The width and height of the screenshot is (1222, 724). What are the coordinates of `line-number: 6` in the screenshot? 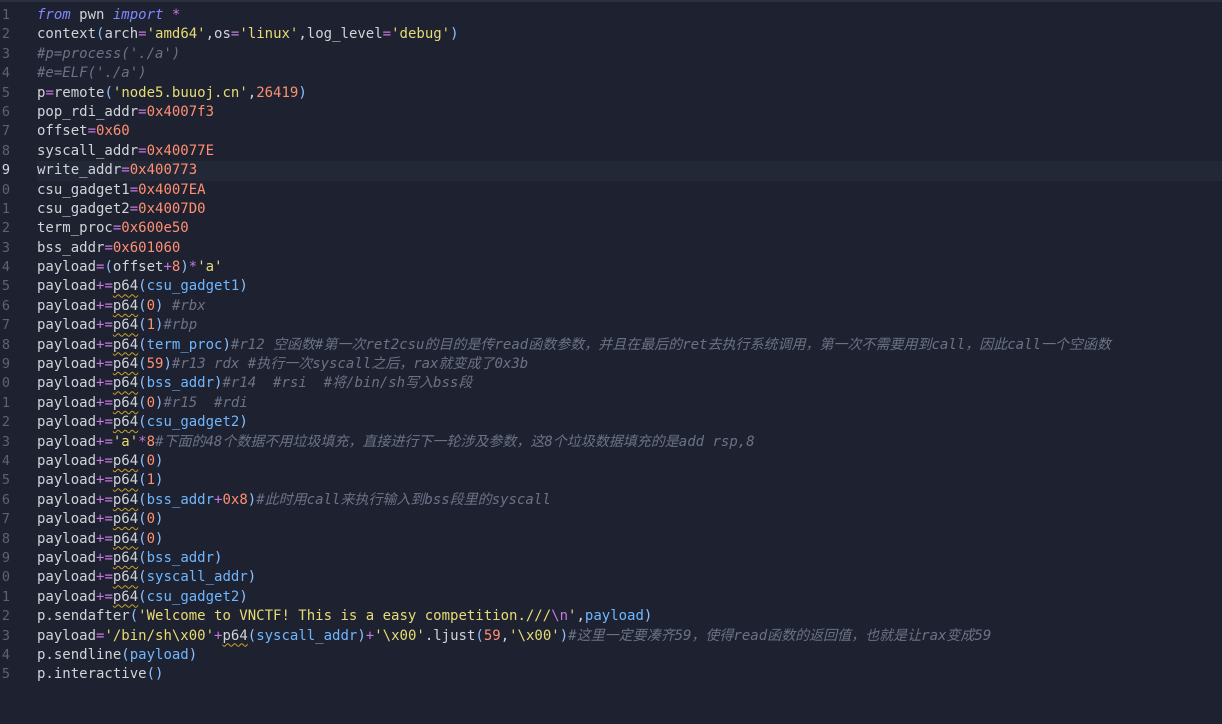 It's located at (5, 305).